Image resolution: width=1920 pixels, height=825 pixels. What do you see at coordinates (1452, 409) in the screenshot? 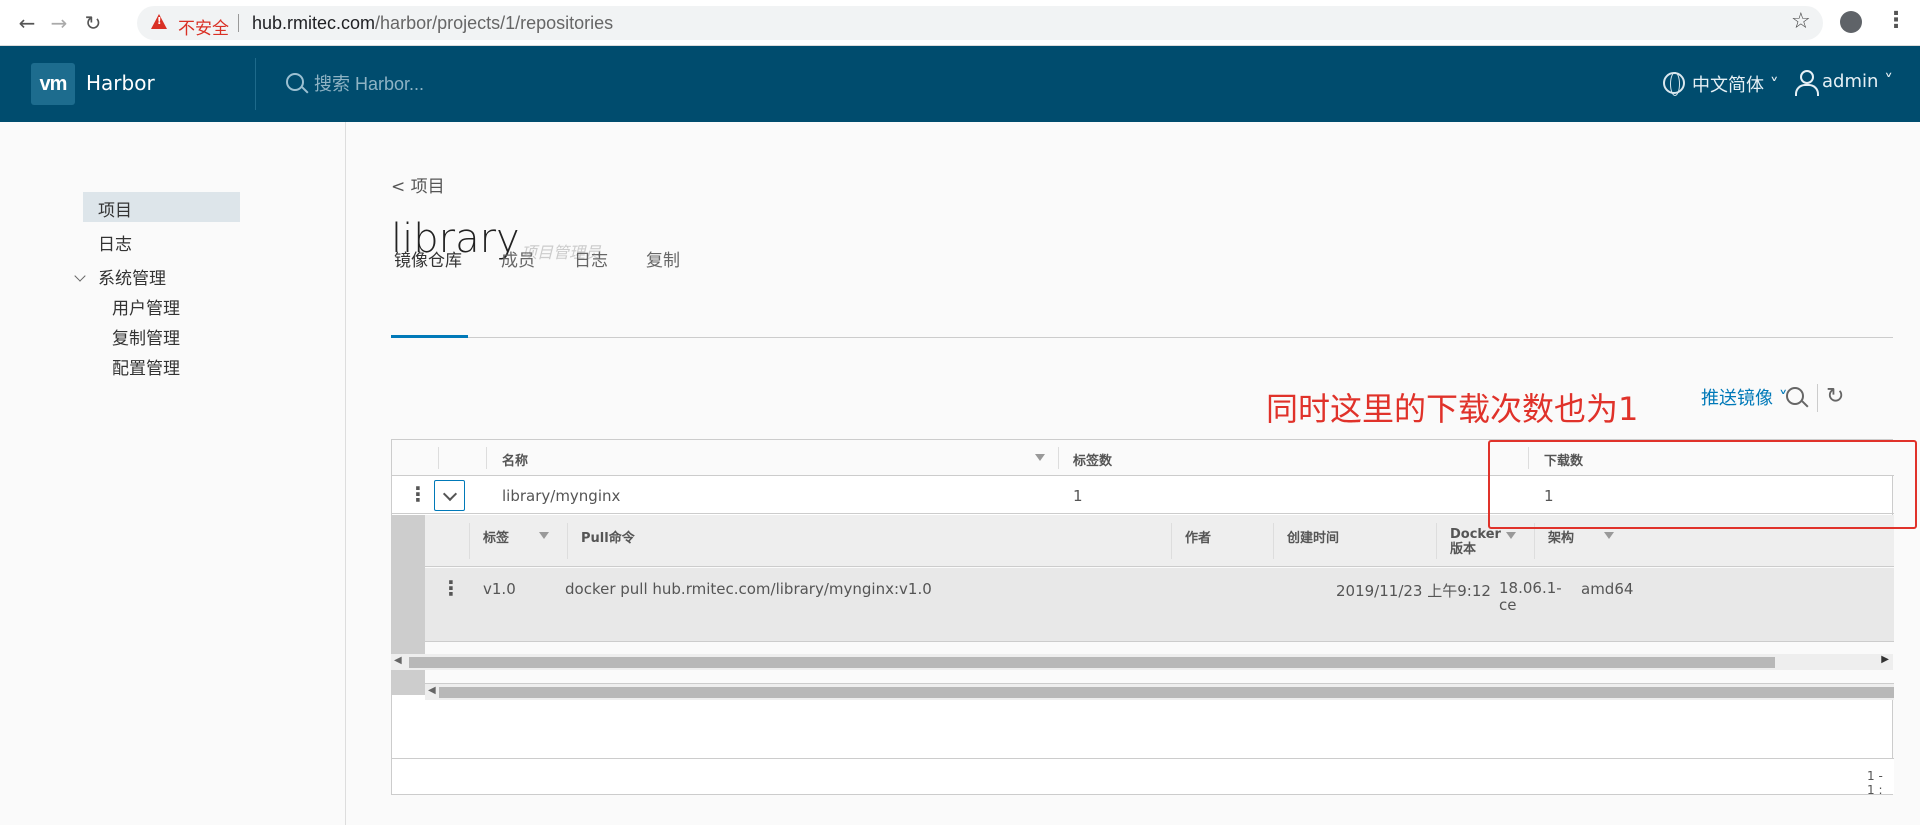
I see `annotation-text: 同时这里的下载次数也为1` at bounding box center [1452, 409].